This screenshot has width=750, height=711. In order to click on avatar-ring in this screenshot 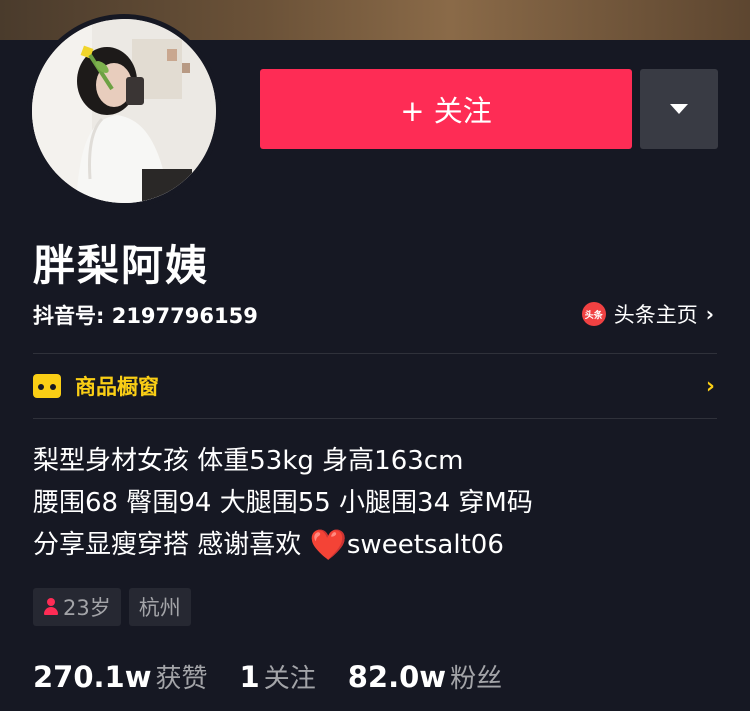, I will do `click(124, 111)`.